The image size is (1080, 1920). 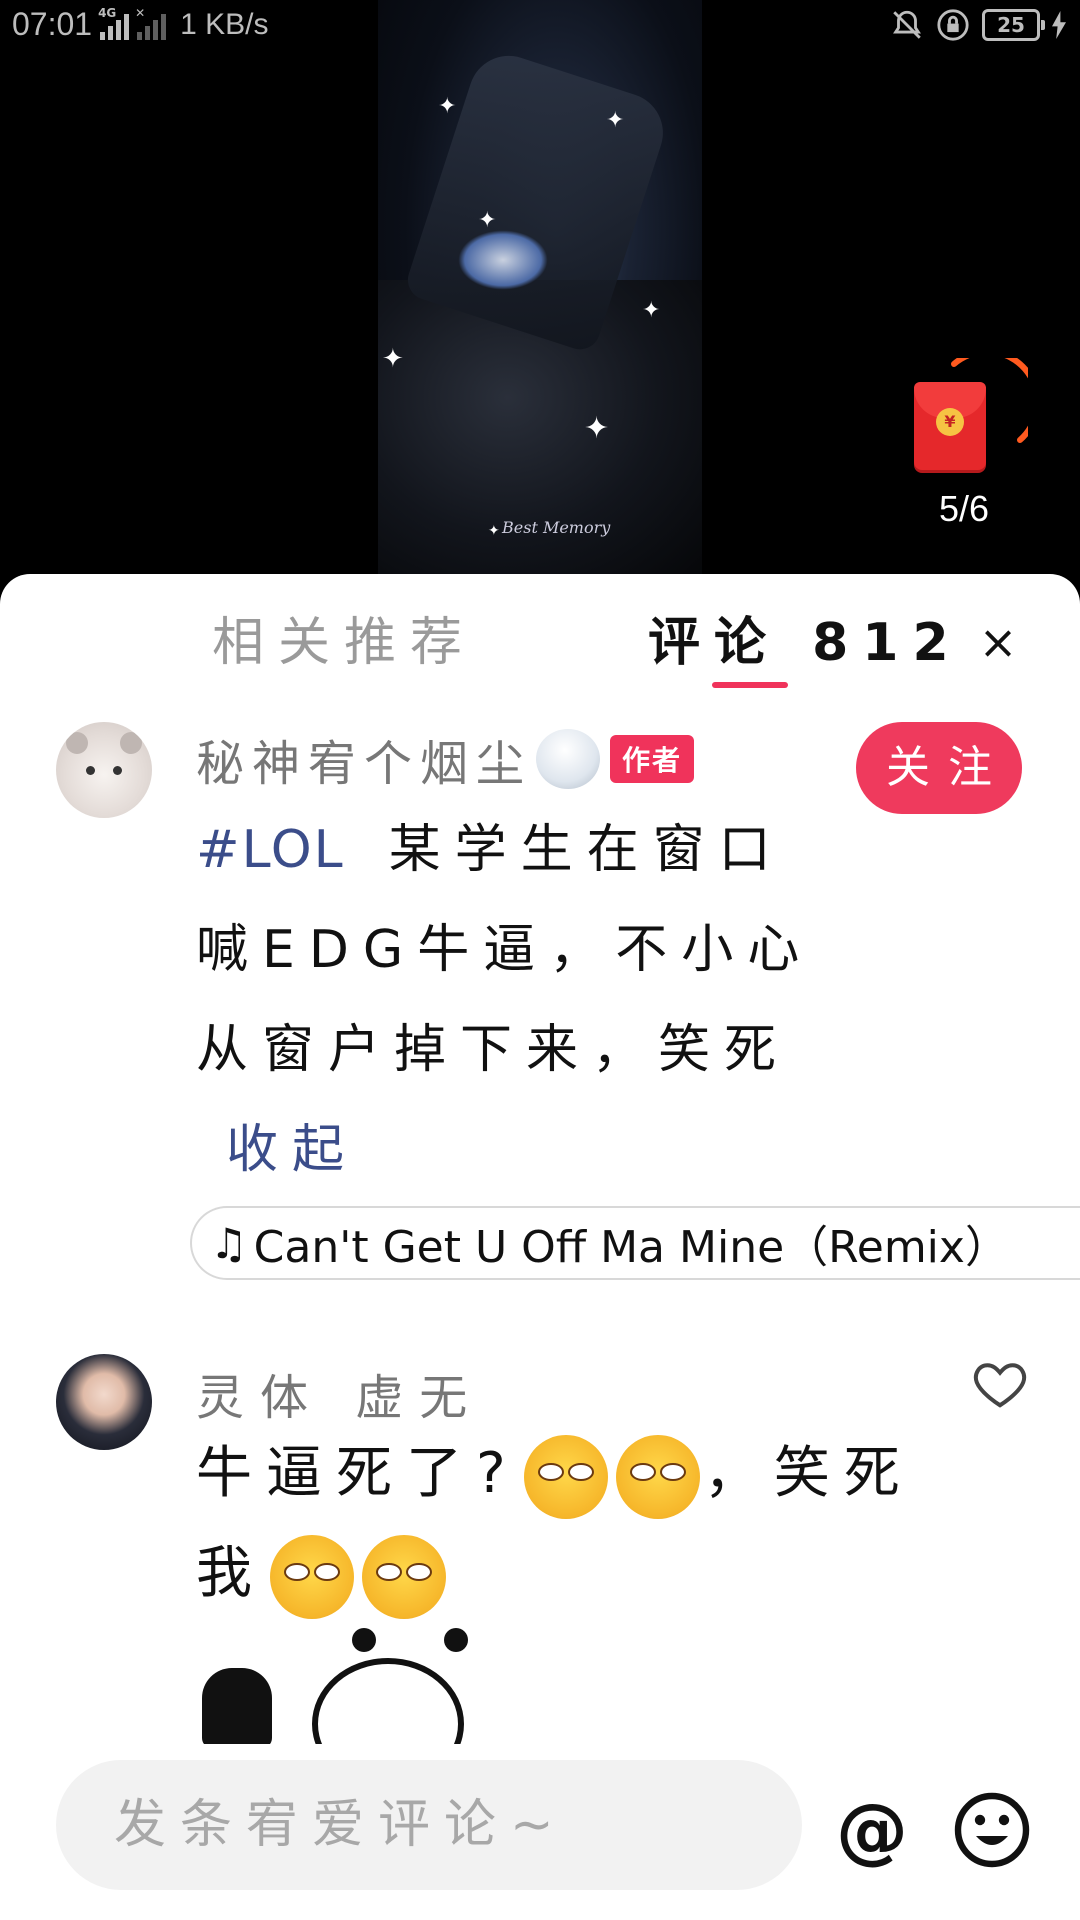 I want to click on comment-part-1: 牛逼死了?, so click(x=358, y=1473).